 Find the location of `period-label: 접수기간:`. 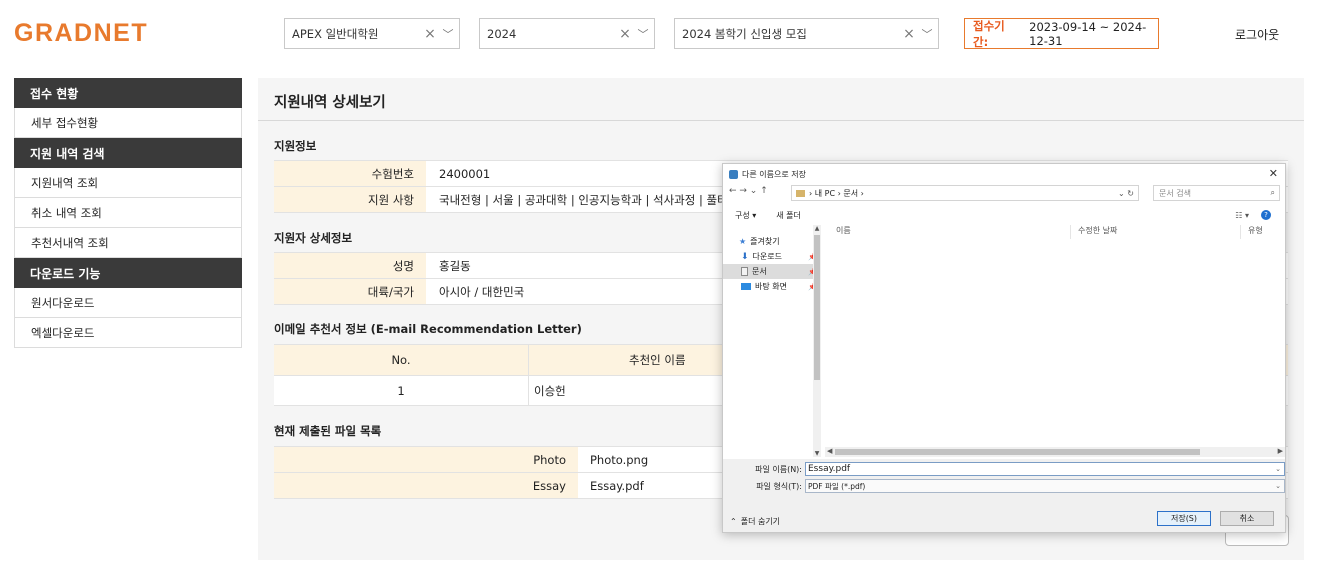

period-label: 접수기간: is located at coordinates (989, 33).